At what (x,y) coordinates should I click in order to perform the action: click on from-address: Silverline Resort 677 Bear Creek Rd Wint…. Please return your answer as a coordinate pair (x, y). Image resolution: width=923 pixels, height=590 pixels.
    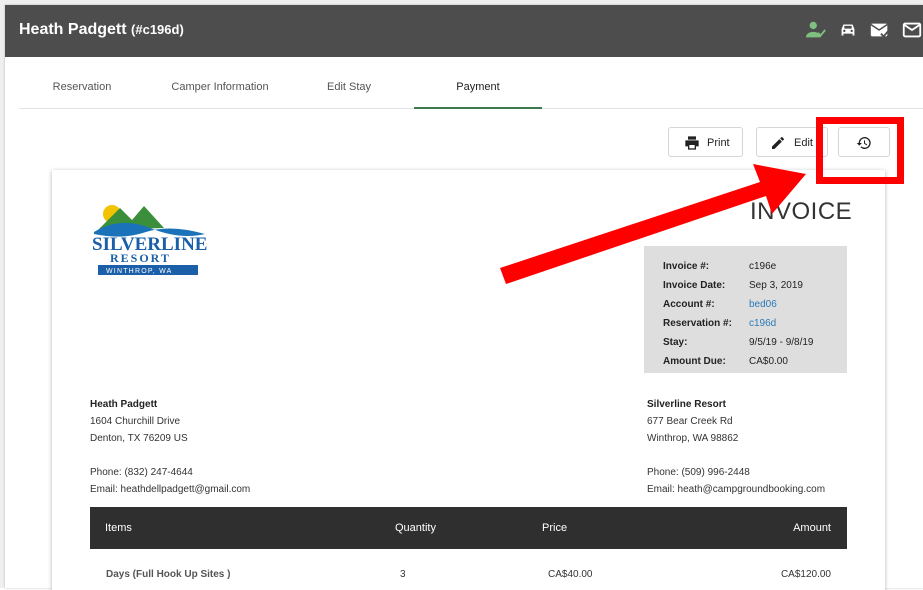
    Looking at the image, I should click on (736, 447).